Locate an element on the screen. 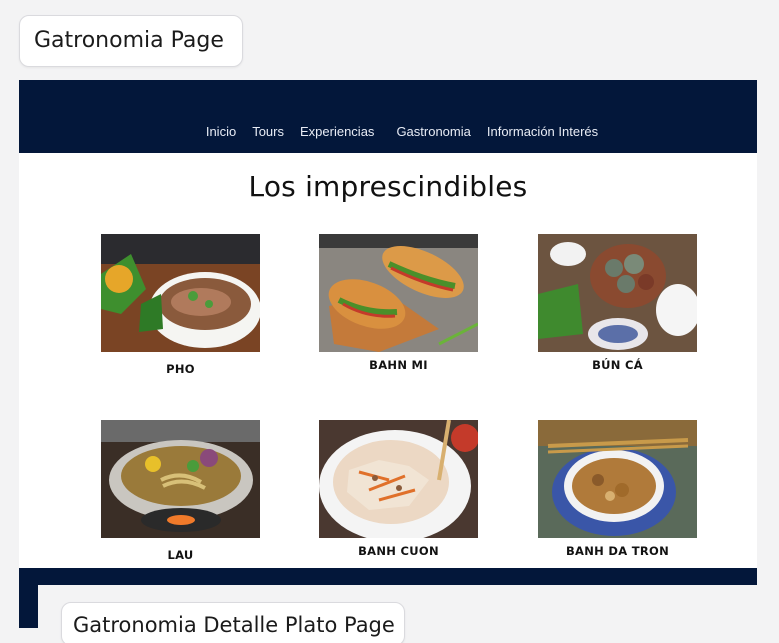 The height and width of the screenshot is (643, 779). dish-card-pho: PHO is located at coordinates (180, 305).